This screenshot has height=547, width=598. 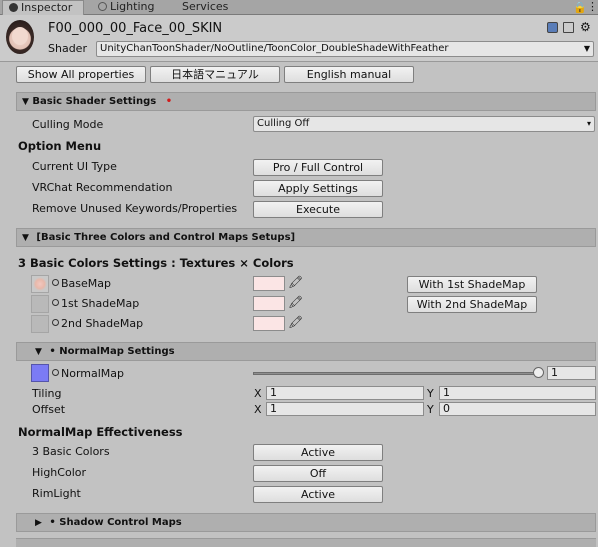 What do you see at coordinates (306, 522) in the screenshot?
I see `shadow-control-maps-foldout: ▶ • Shadow Control Maps` at bounding box center [306, 522].